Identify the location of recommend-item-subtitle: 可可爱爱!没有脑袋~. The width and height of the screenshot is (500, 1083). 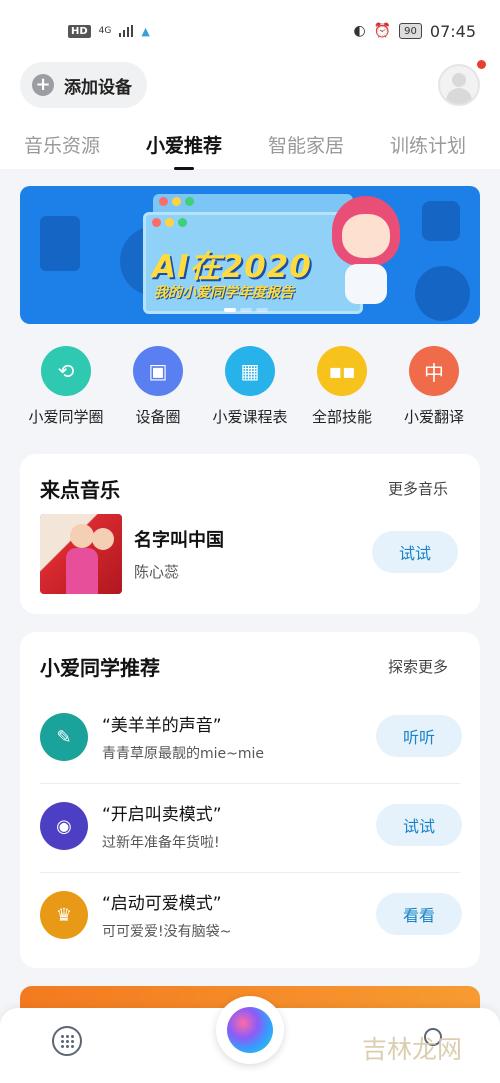
(167, 932).